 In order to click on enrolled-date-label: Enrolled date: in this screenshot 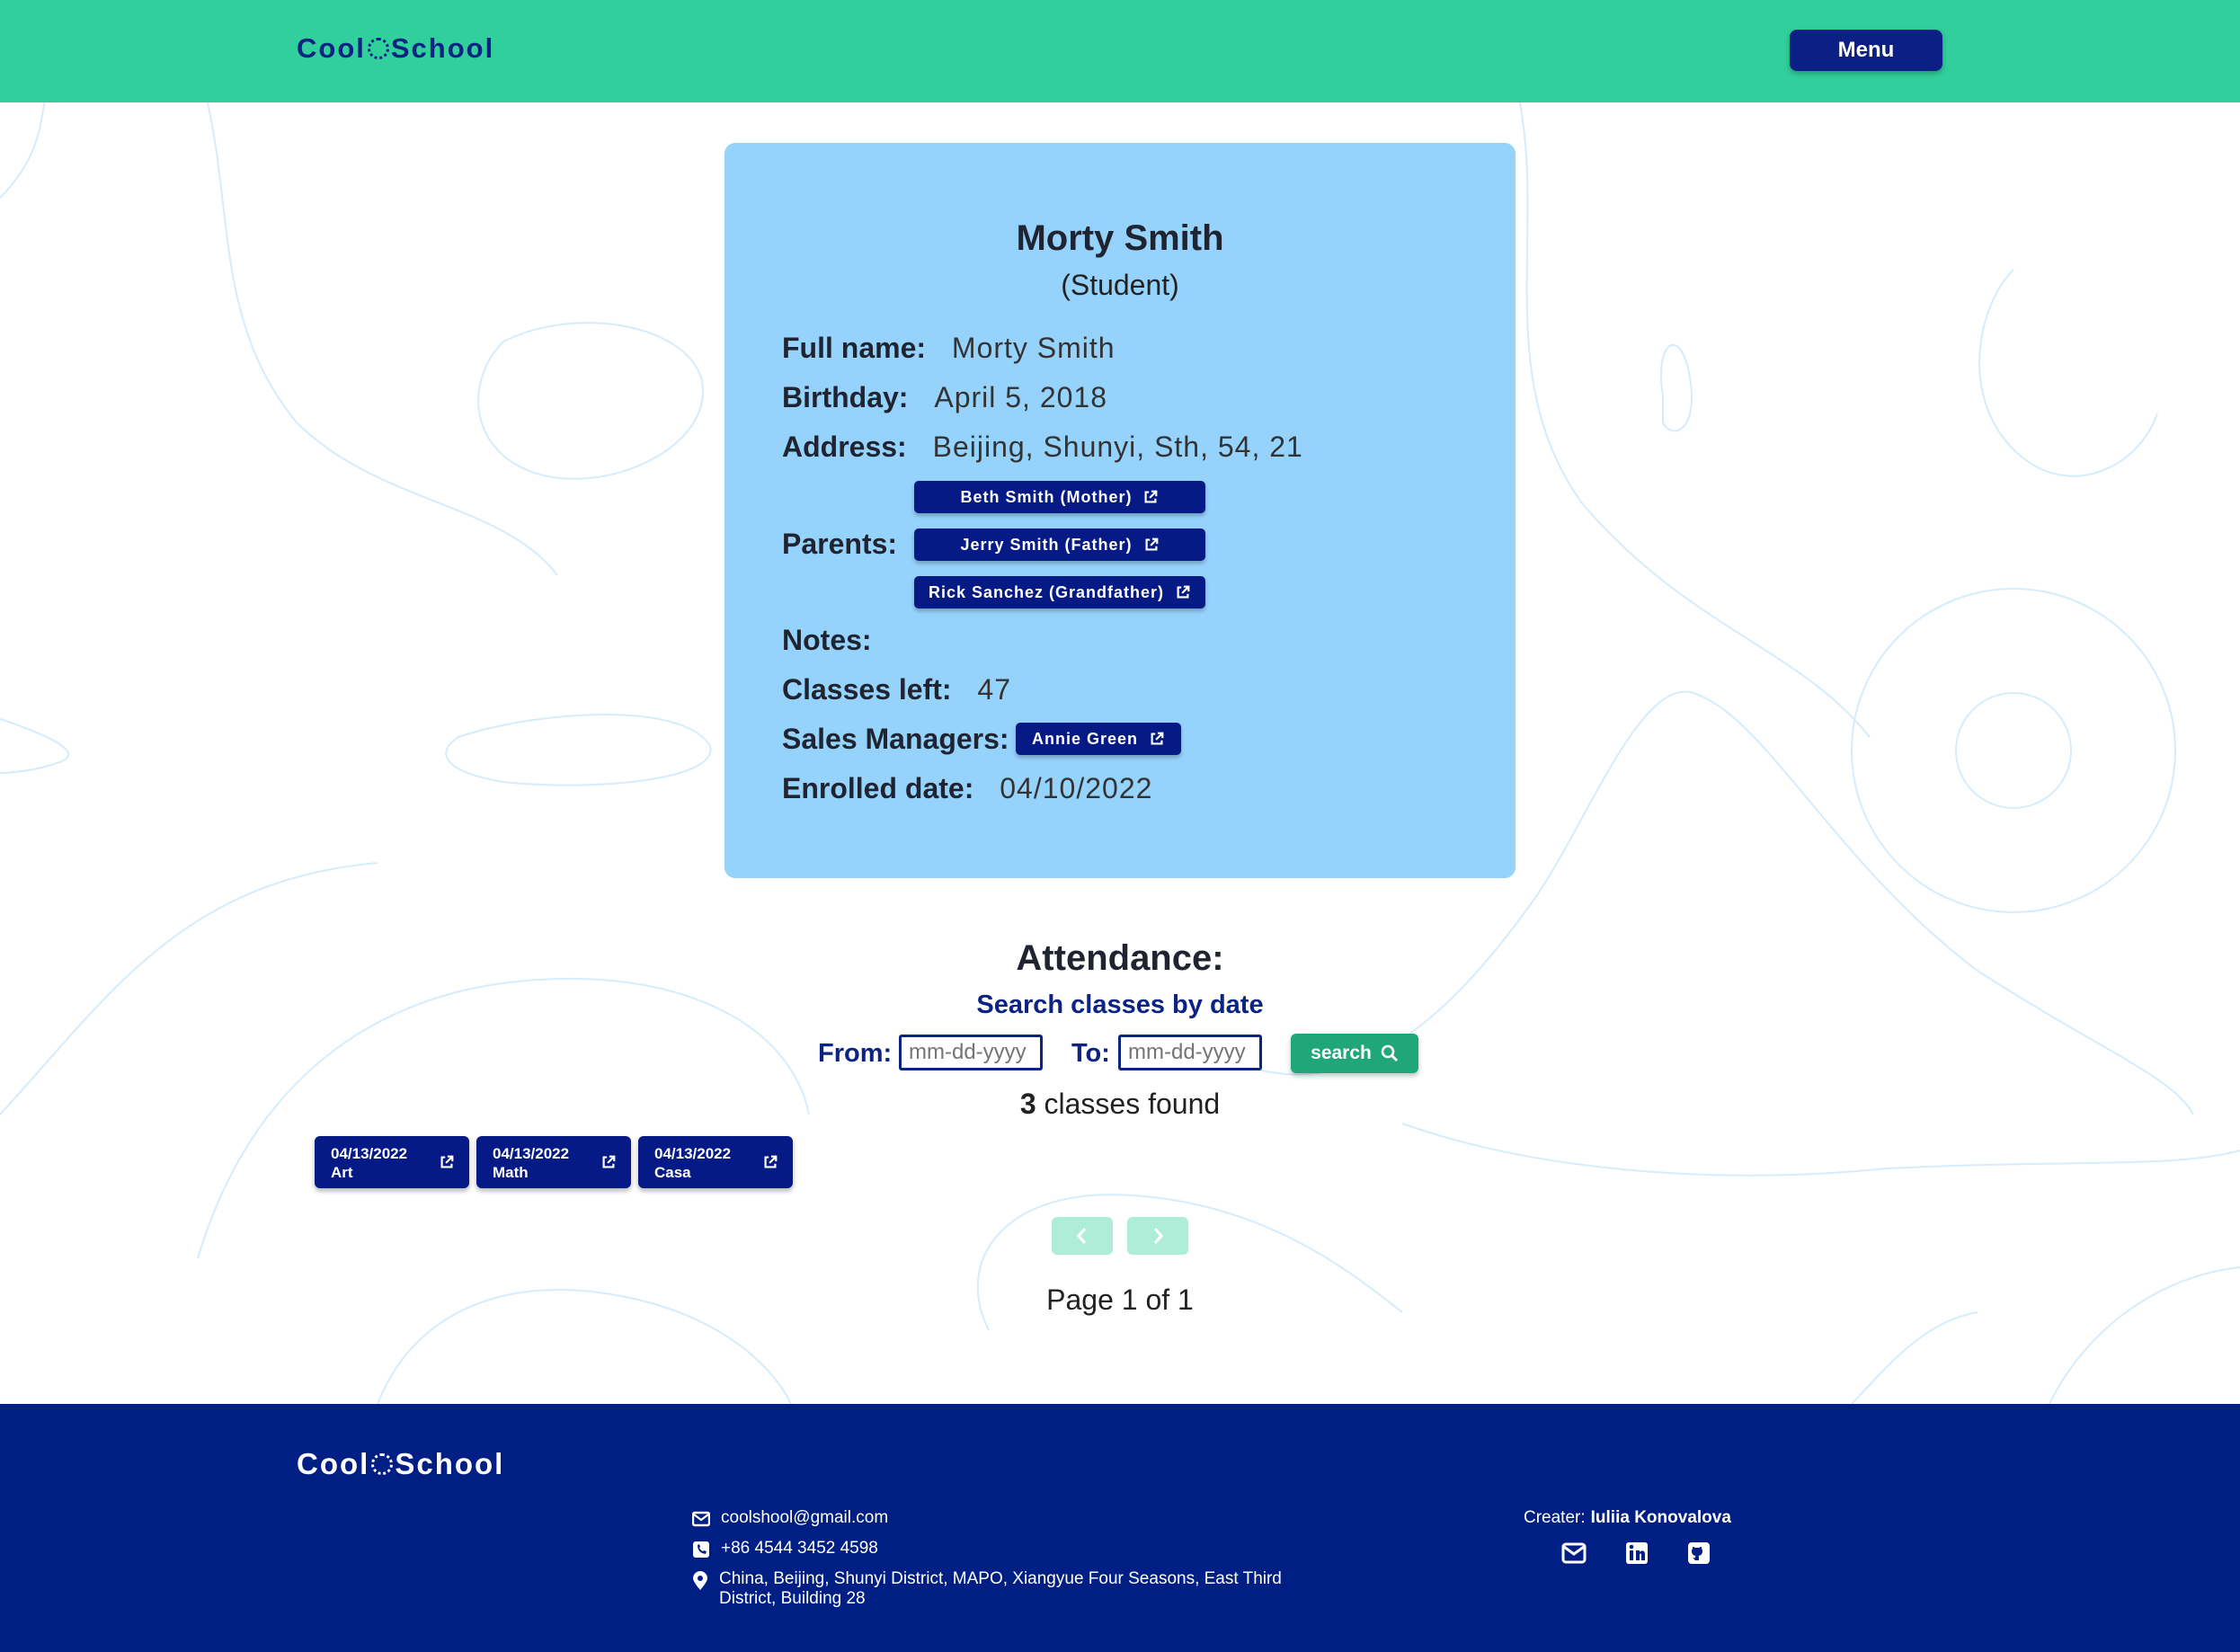, I will do `click(878, 788)`.